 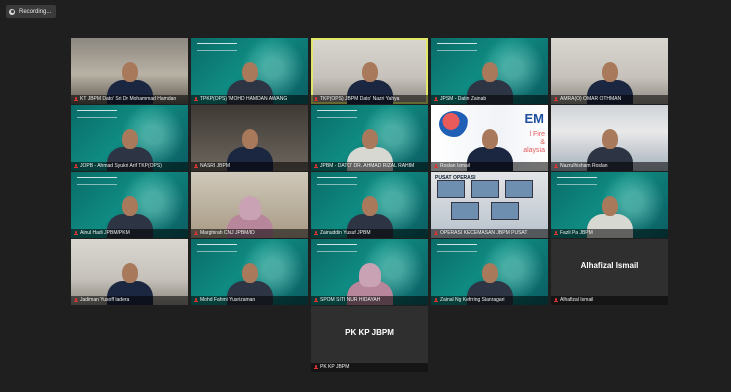 What do you see at coordinates (584, 166) in the screenshot?
I see `participant-name: Nazrulhisham Roslan` at bounding box center [584, 166].